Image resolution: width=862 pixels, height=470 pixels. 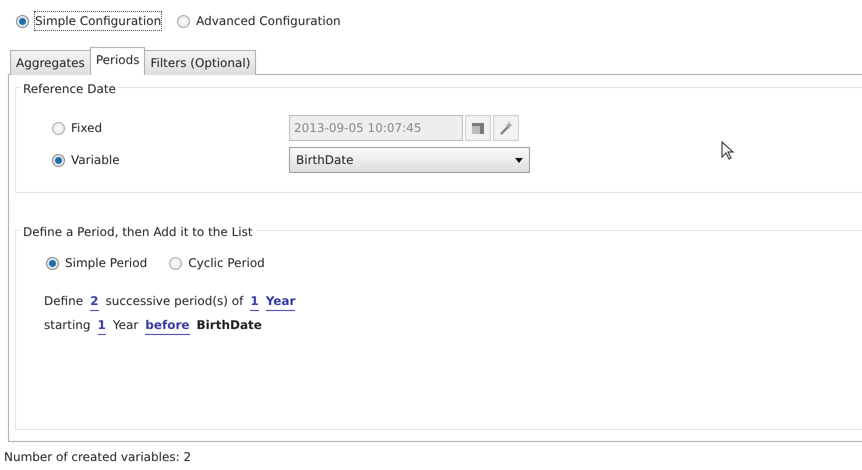 I want to click on sentence-text: Year, so click(x=125, y=325).